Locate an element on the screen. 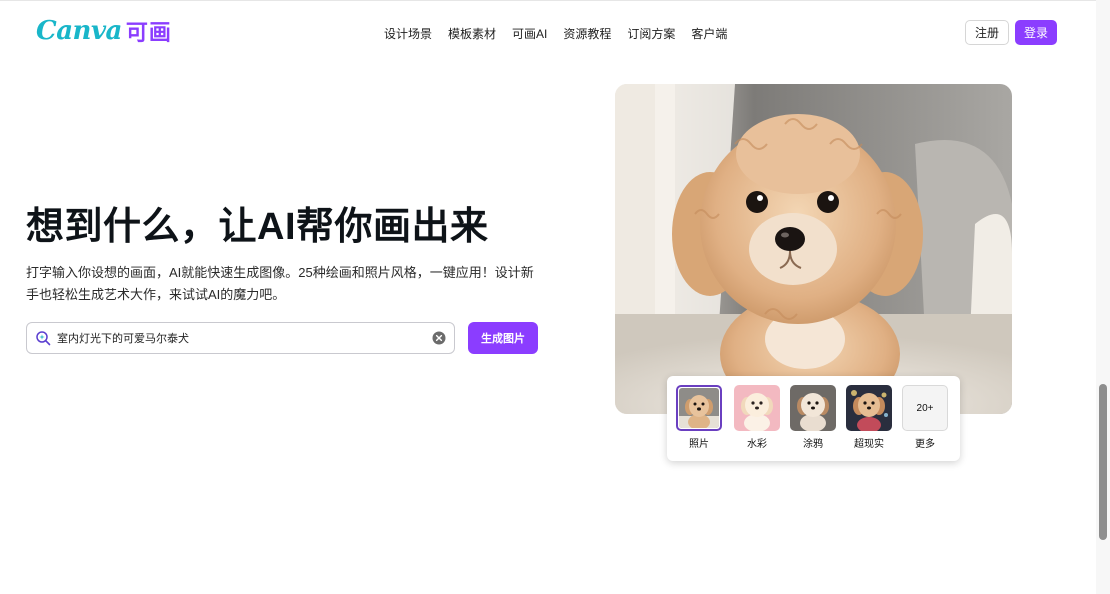 This screenshot has width=1110, height=594. style-option-watercolor: 水彩 is located at coordinates (757, 417).